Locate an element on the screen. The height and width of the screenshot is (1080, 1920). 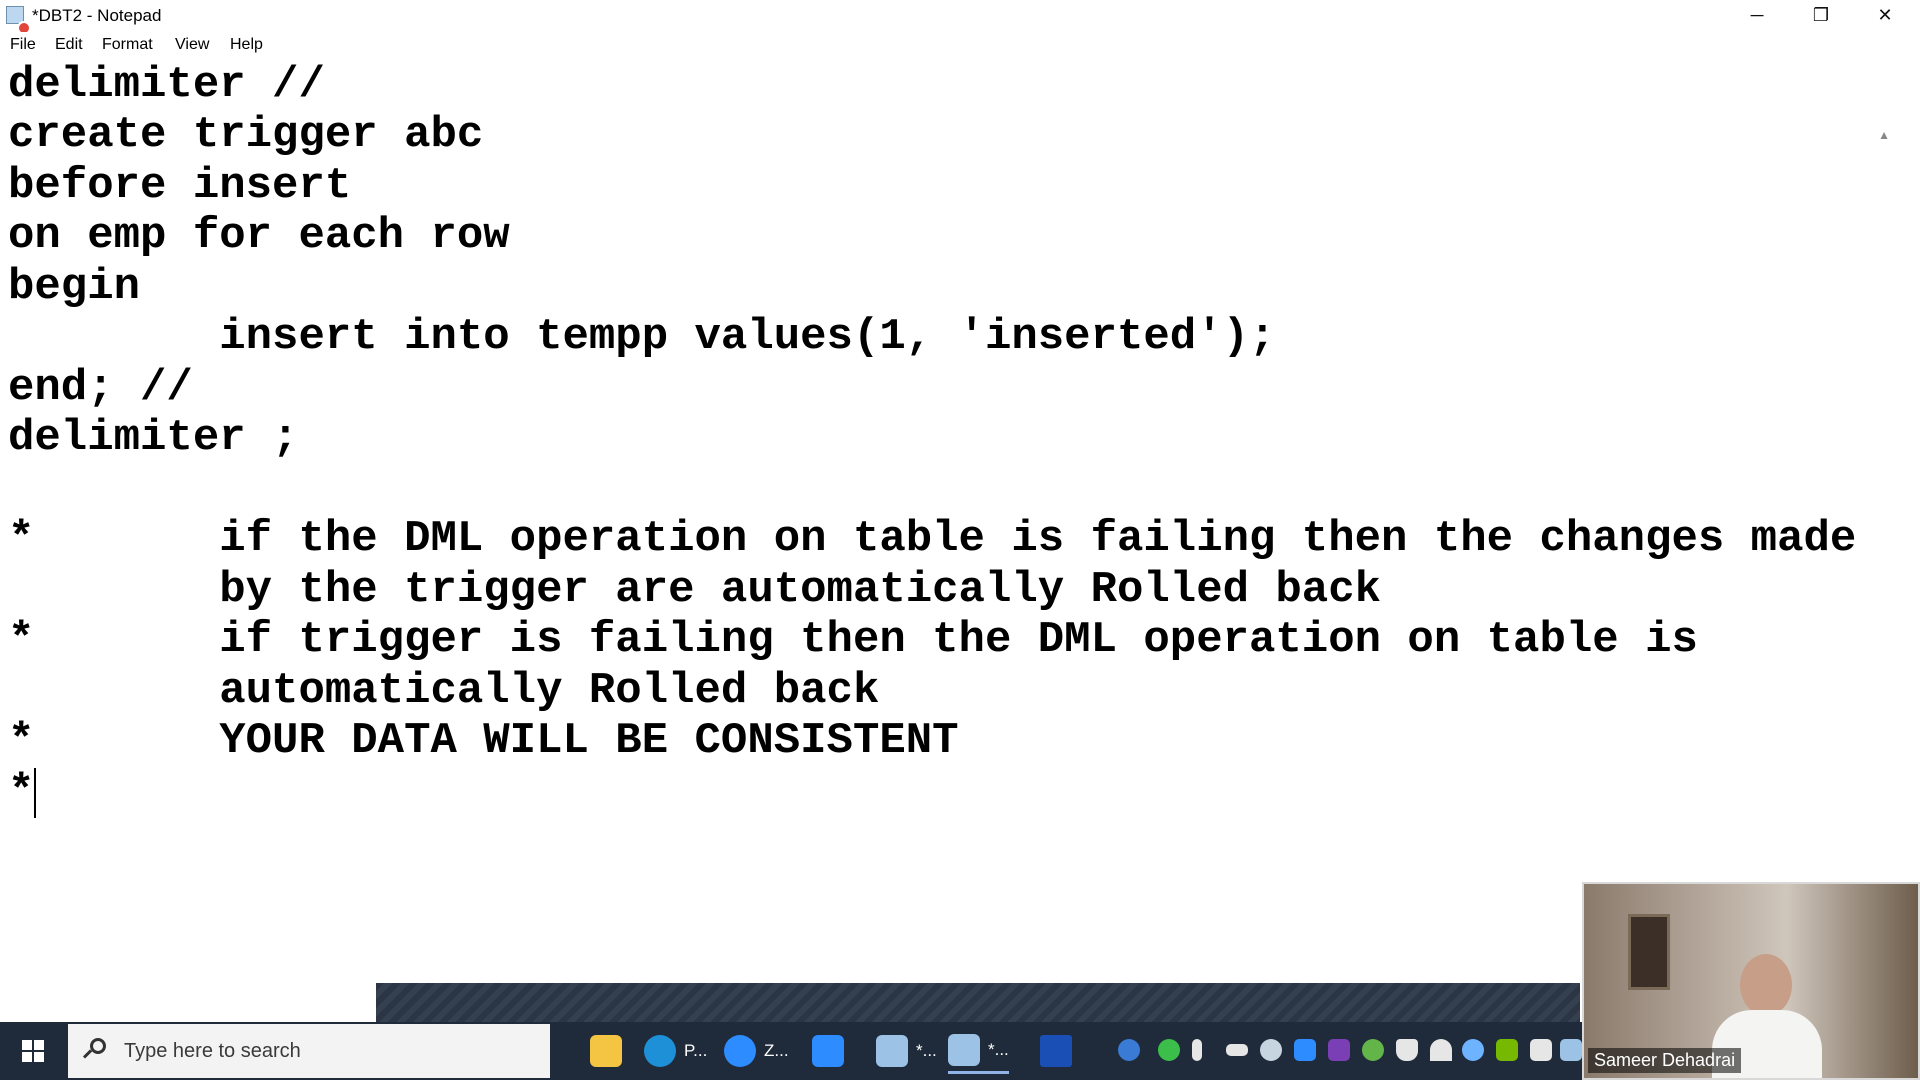
steam-icon is located at coordinates (1271, 1050).